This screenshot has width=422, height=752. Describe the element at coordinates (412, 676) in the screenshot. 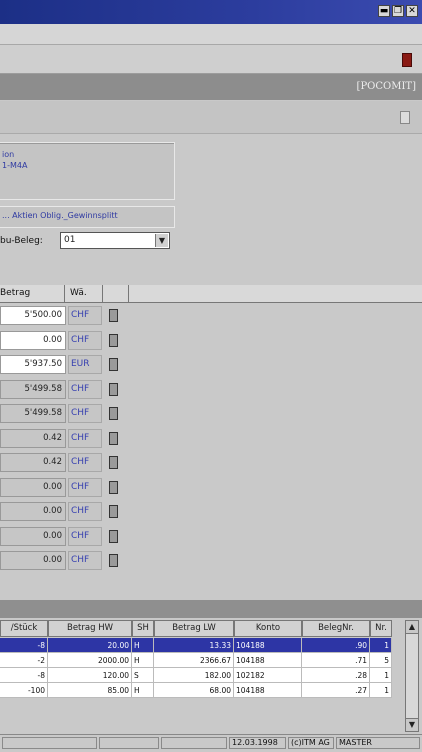

I see `vertical-scrollbar: ▲ ▼` at that location.